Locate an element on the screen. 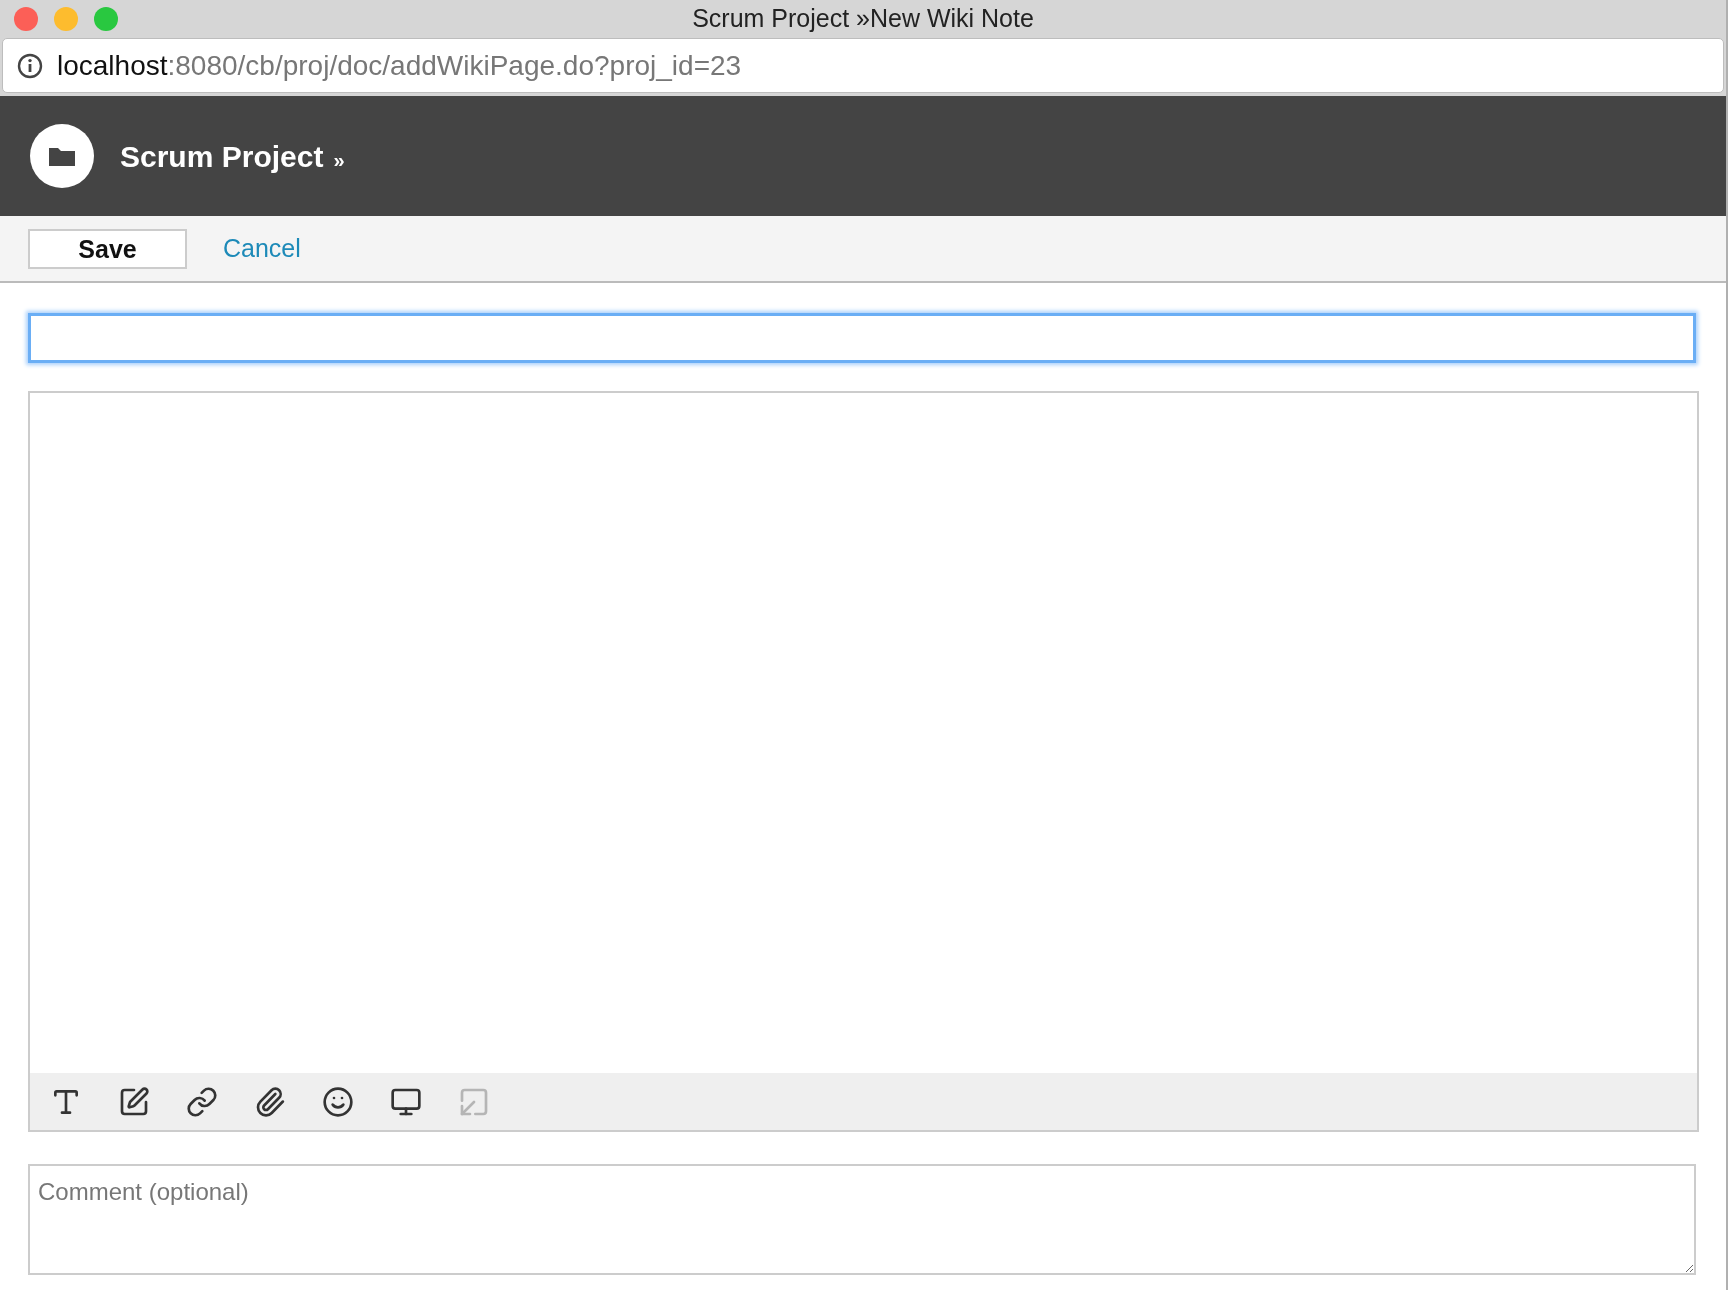 This screenshot has width=1728, height=1290. image-edit-icon is located at coordinates (134, 1101).